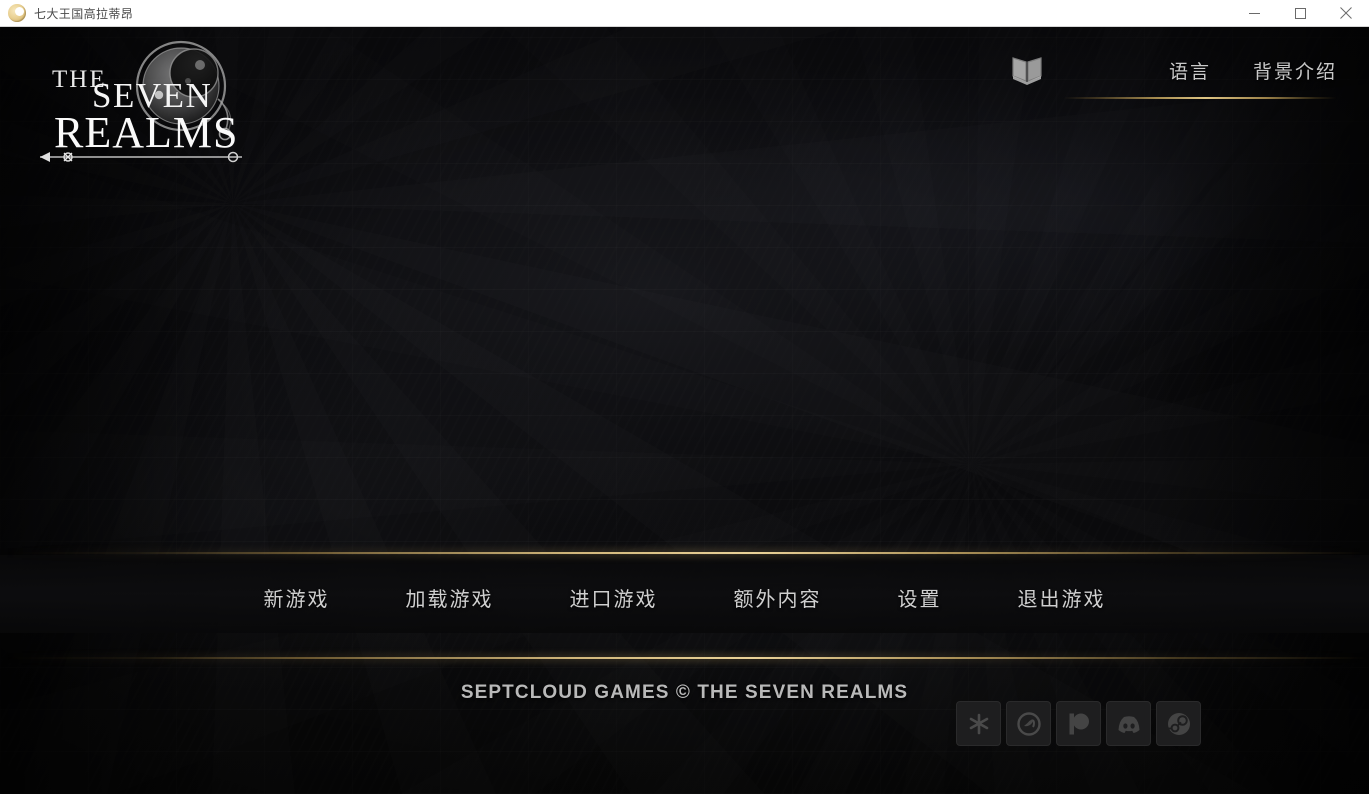  I want to click on minimize-icon, so click(1254, 13).